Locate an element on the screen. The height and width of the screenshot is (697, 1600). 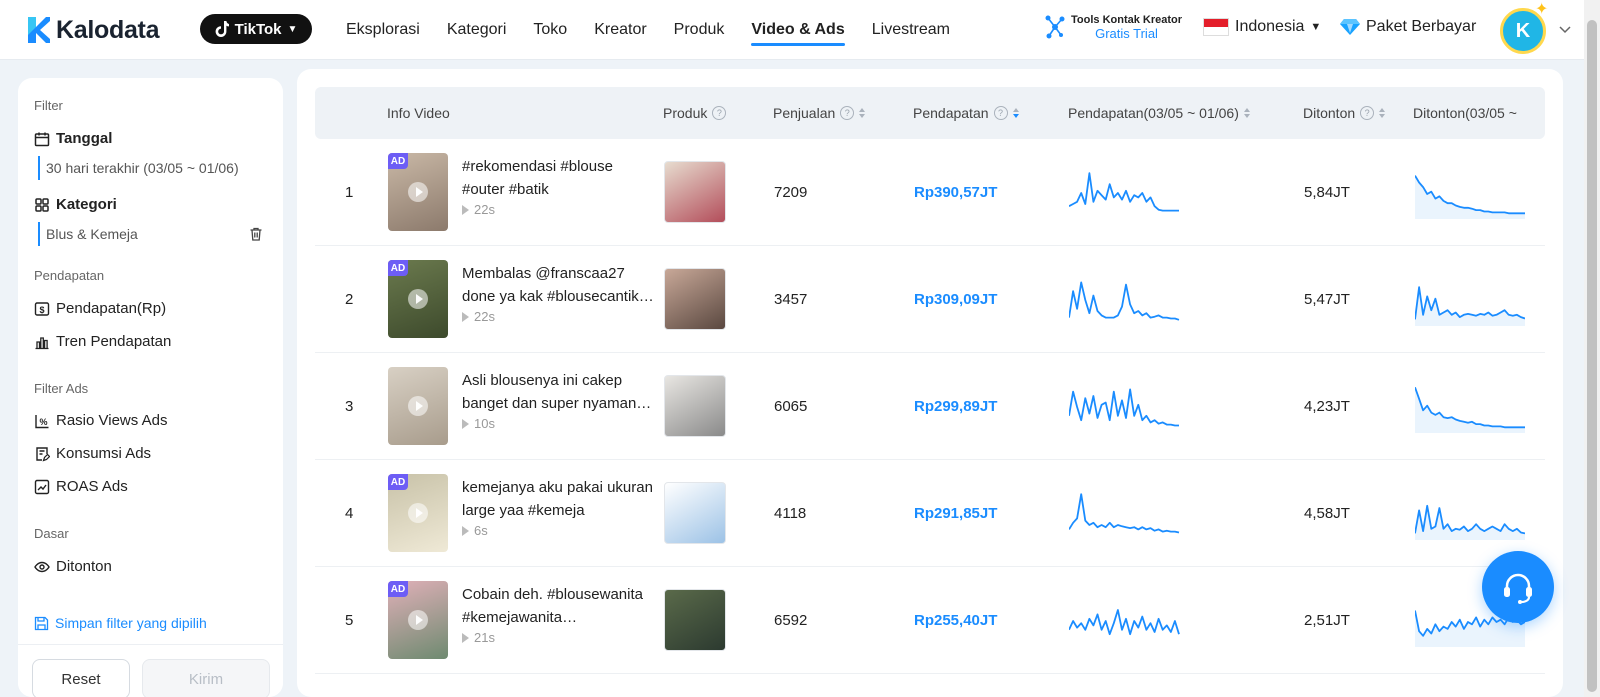
creator-contact-tools-link: Tools Kontak Kreator Gratis Trial is located at coordinates (1113, 27).